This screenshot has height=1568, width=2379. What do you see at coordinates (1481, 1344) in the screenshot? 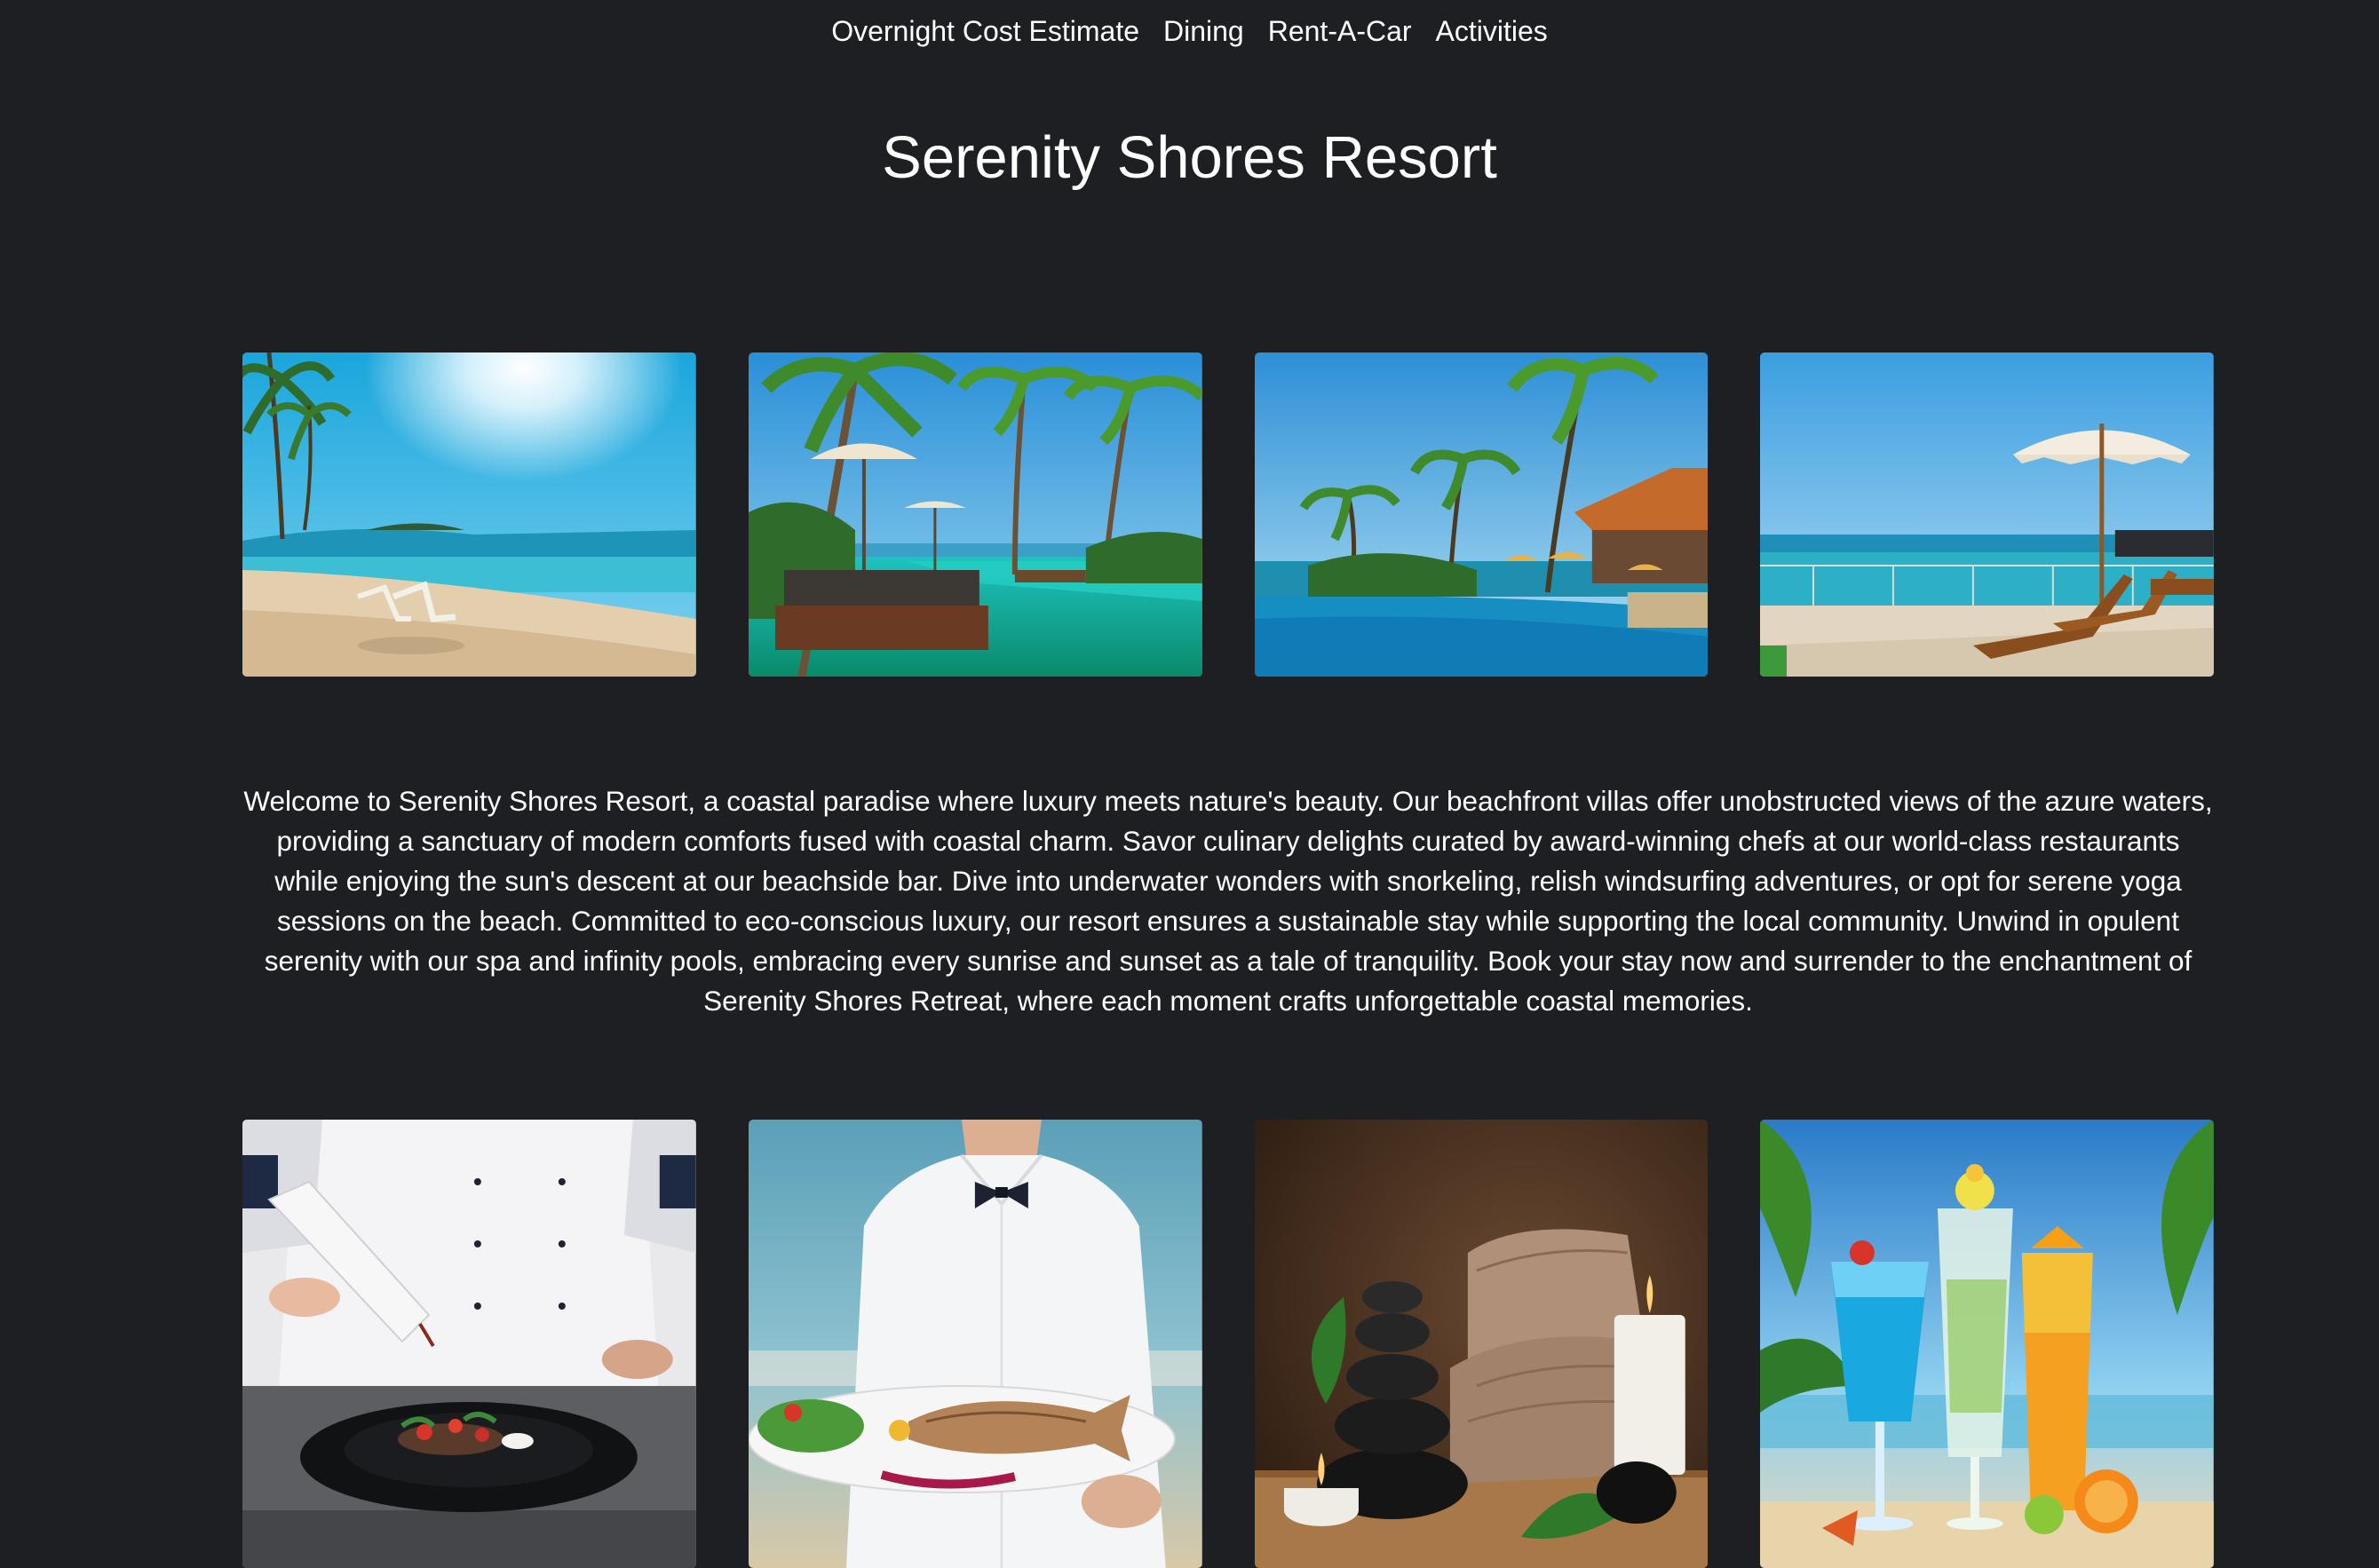
I see `spa-stones-candles-photo` at bounding box center [1481, 1344].